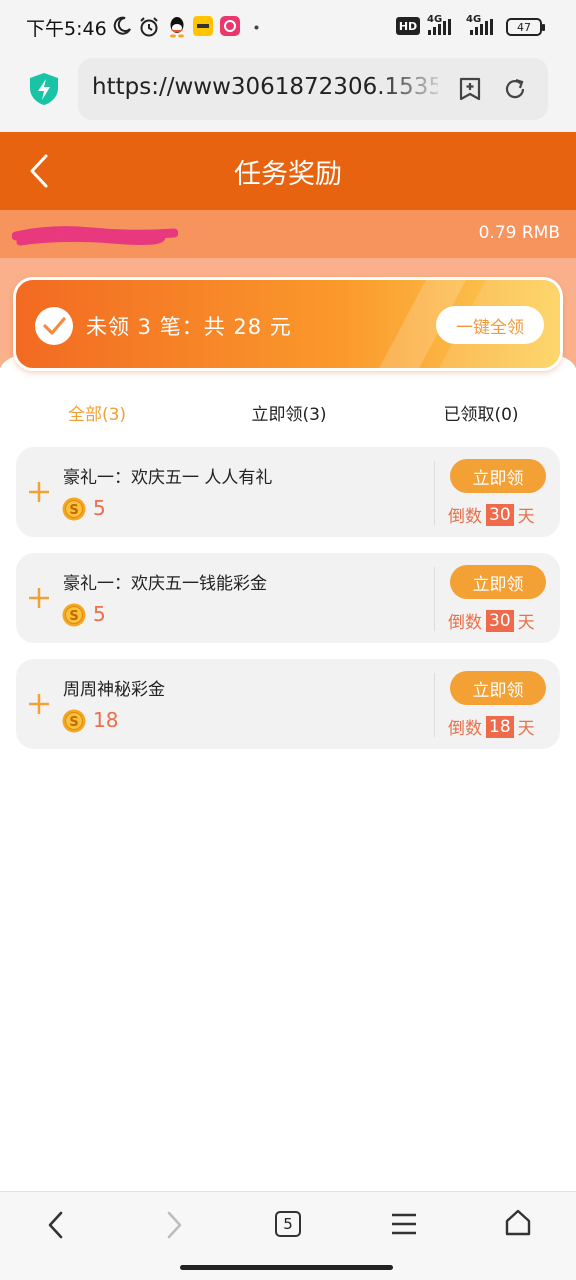 Image resolution: width=576 pixels, height=1280 pixels. I want to click on check-circle-icon, so click(54, 326).